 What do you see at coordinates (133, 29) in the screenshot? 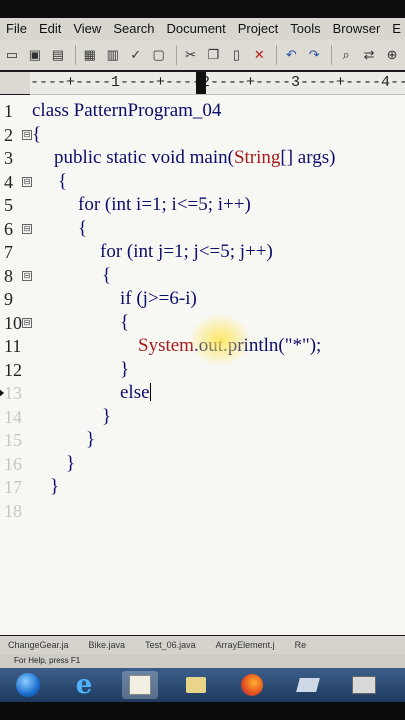
I see `menu-item-search: Search` at bounding box center [133, 29].